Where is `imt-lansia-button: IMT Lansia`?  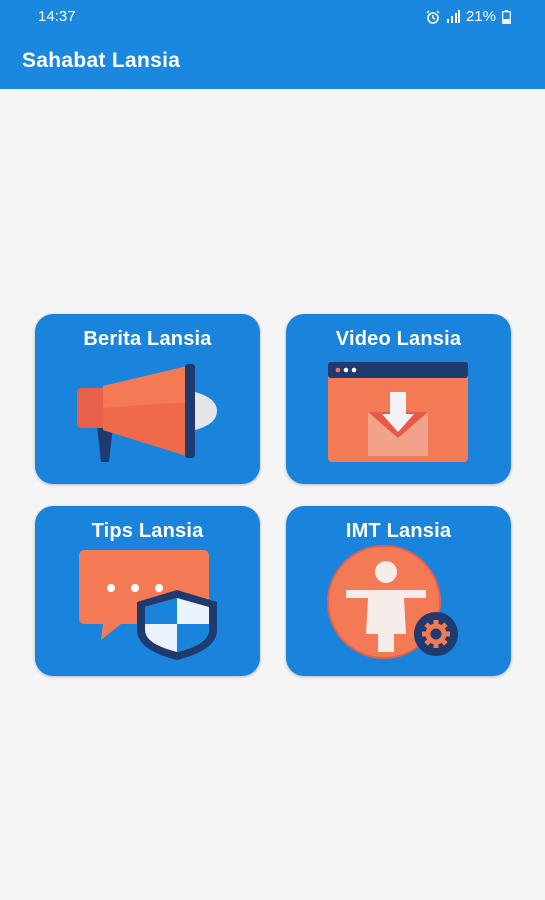 imt-lansia-button: IMT Lansia is located at coordinates (398, 591).